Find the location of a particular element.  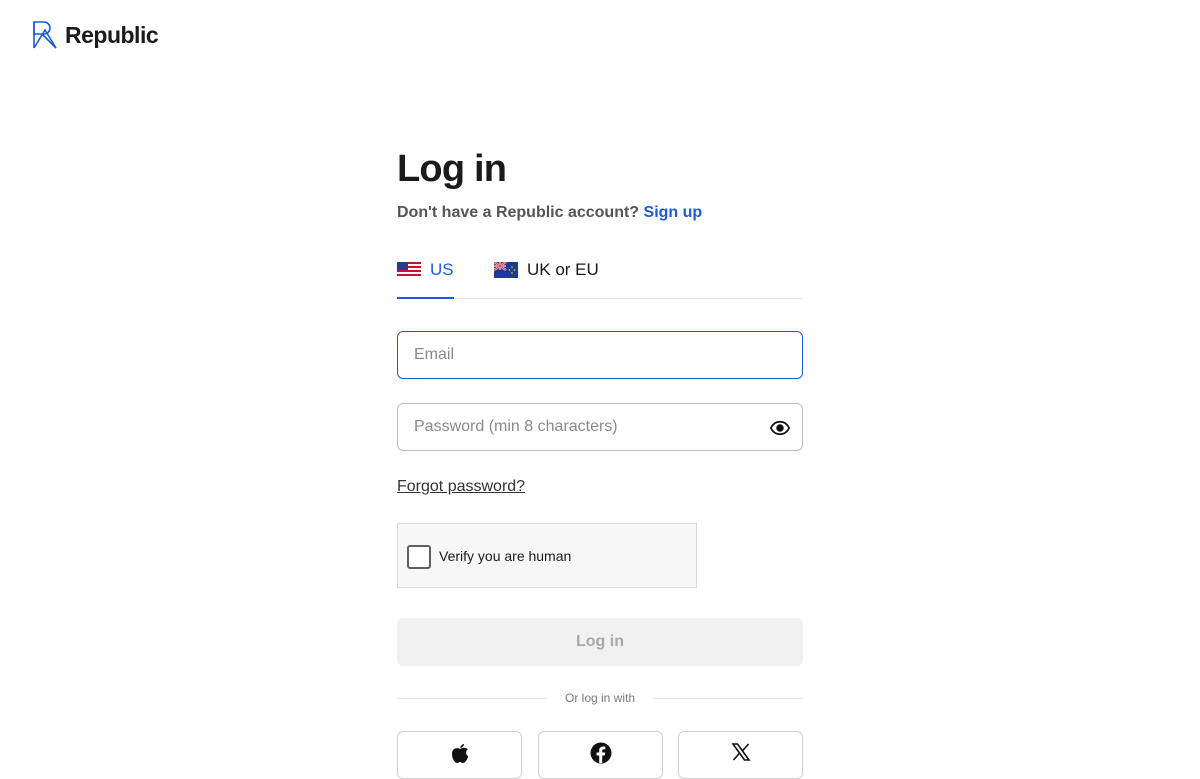

signup-prompt: Don't have a Republic account? Sign up is located at coordinates (549, 213).